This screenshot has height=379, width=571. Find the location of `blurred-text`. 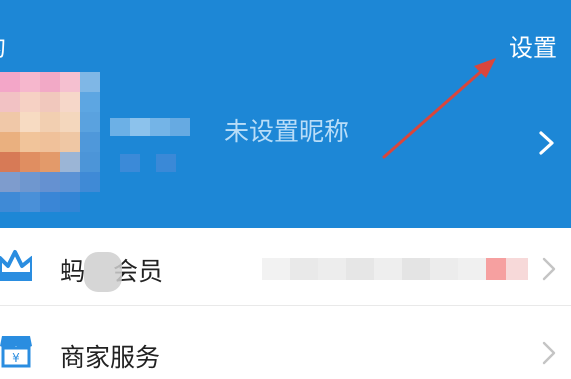

blurred-text is located at coordinates (103, 272).